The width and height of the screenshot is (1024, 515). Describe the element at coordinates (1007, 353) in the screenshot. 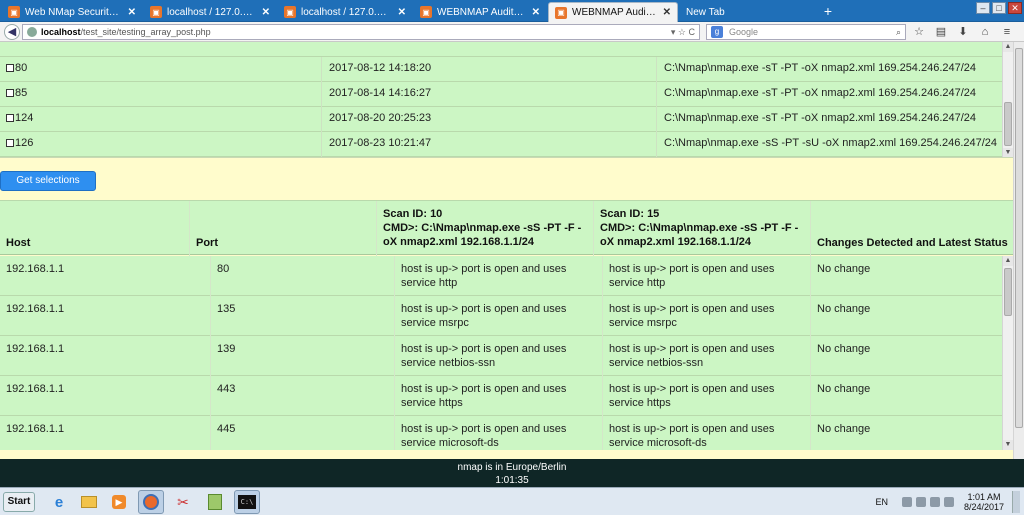

I see `results-scrollbar: ▲ ▼` at that location.